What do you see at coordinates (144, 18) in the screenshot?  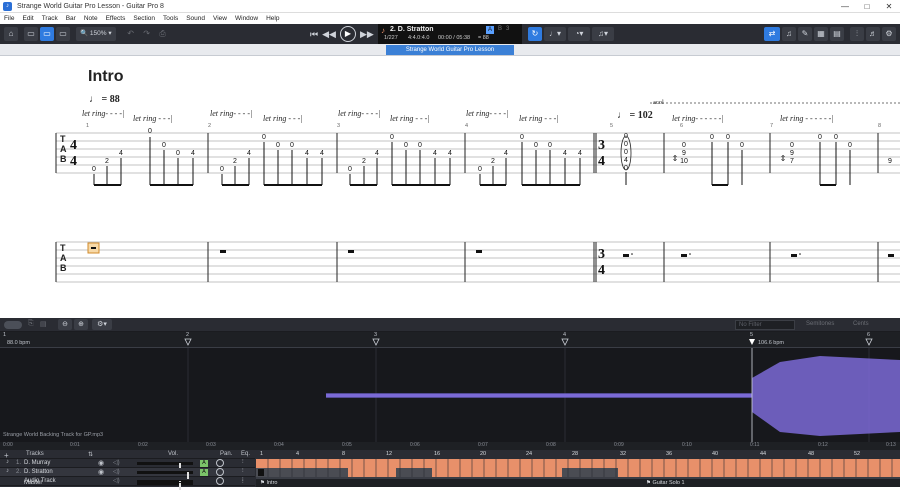 I see `menu-section: Section` at bounding box center [144, 18].